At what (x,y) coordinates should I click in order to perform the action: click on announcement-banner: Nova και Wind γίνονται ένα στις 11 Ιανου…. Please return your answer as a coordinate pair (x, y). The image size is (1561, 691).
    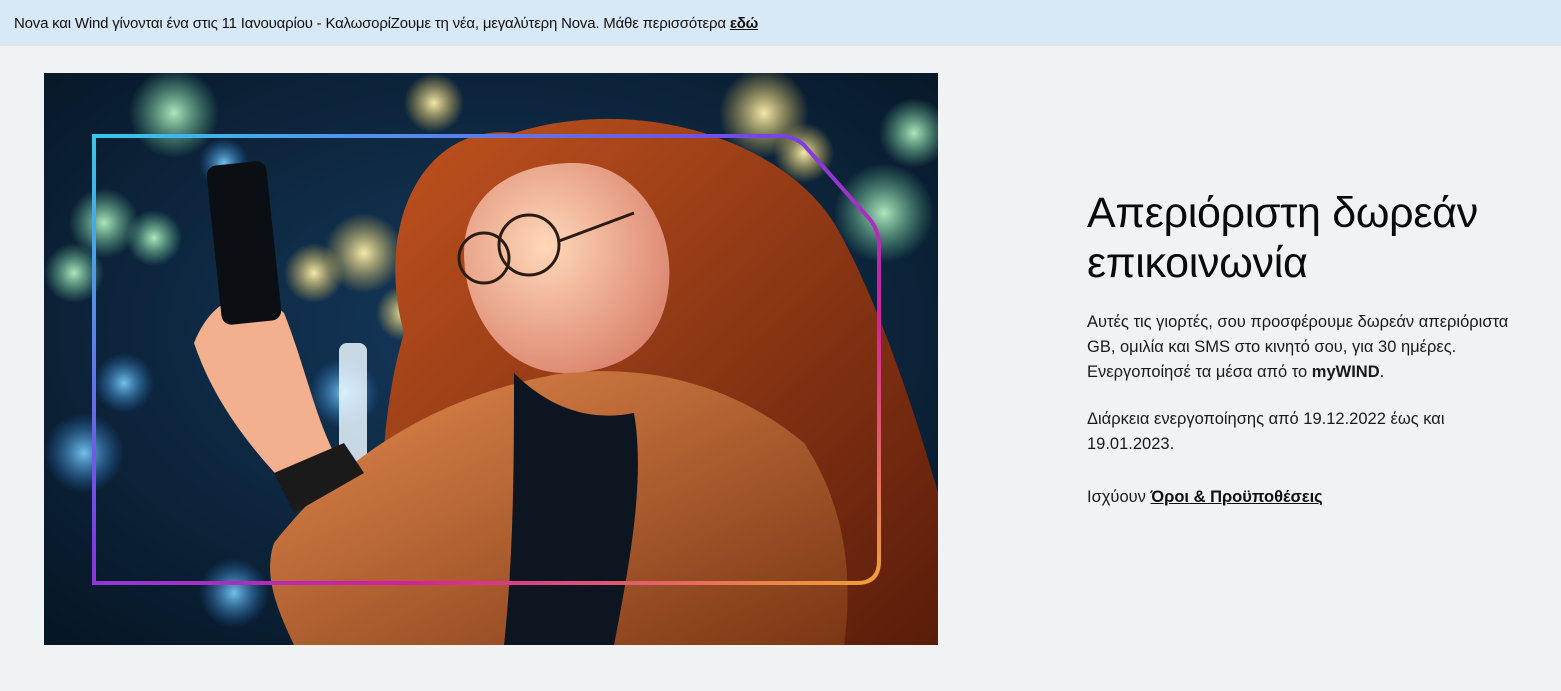
    Looking at the image, I should click on (780, 23).